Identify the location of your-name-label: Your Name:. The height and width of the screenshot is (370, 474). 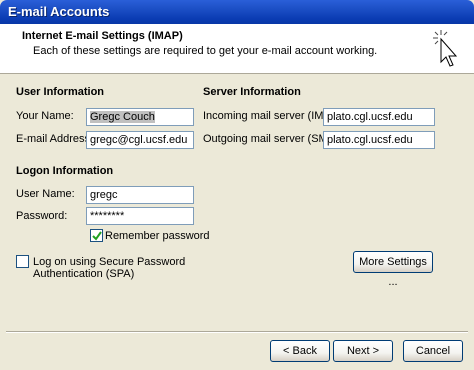
(45, 116).